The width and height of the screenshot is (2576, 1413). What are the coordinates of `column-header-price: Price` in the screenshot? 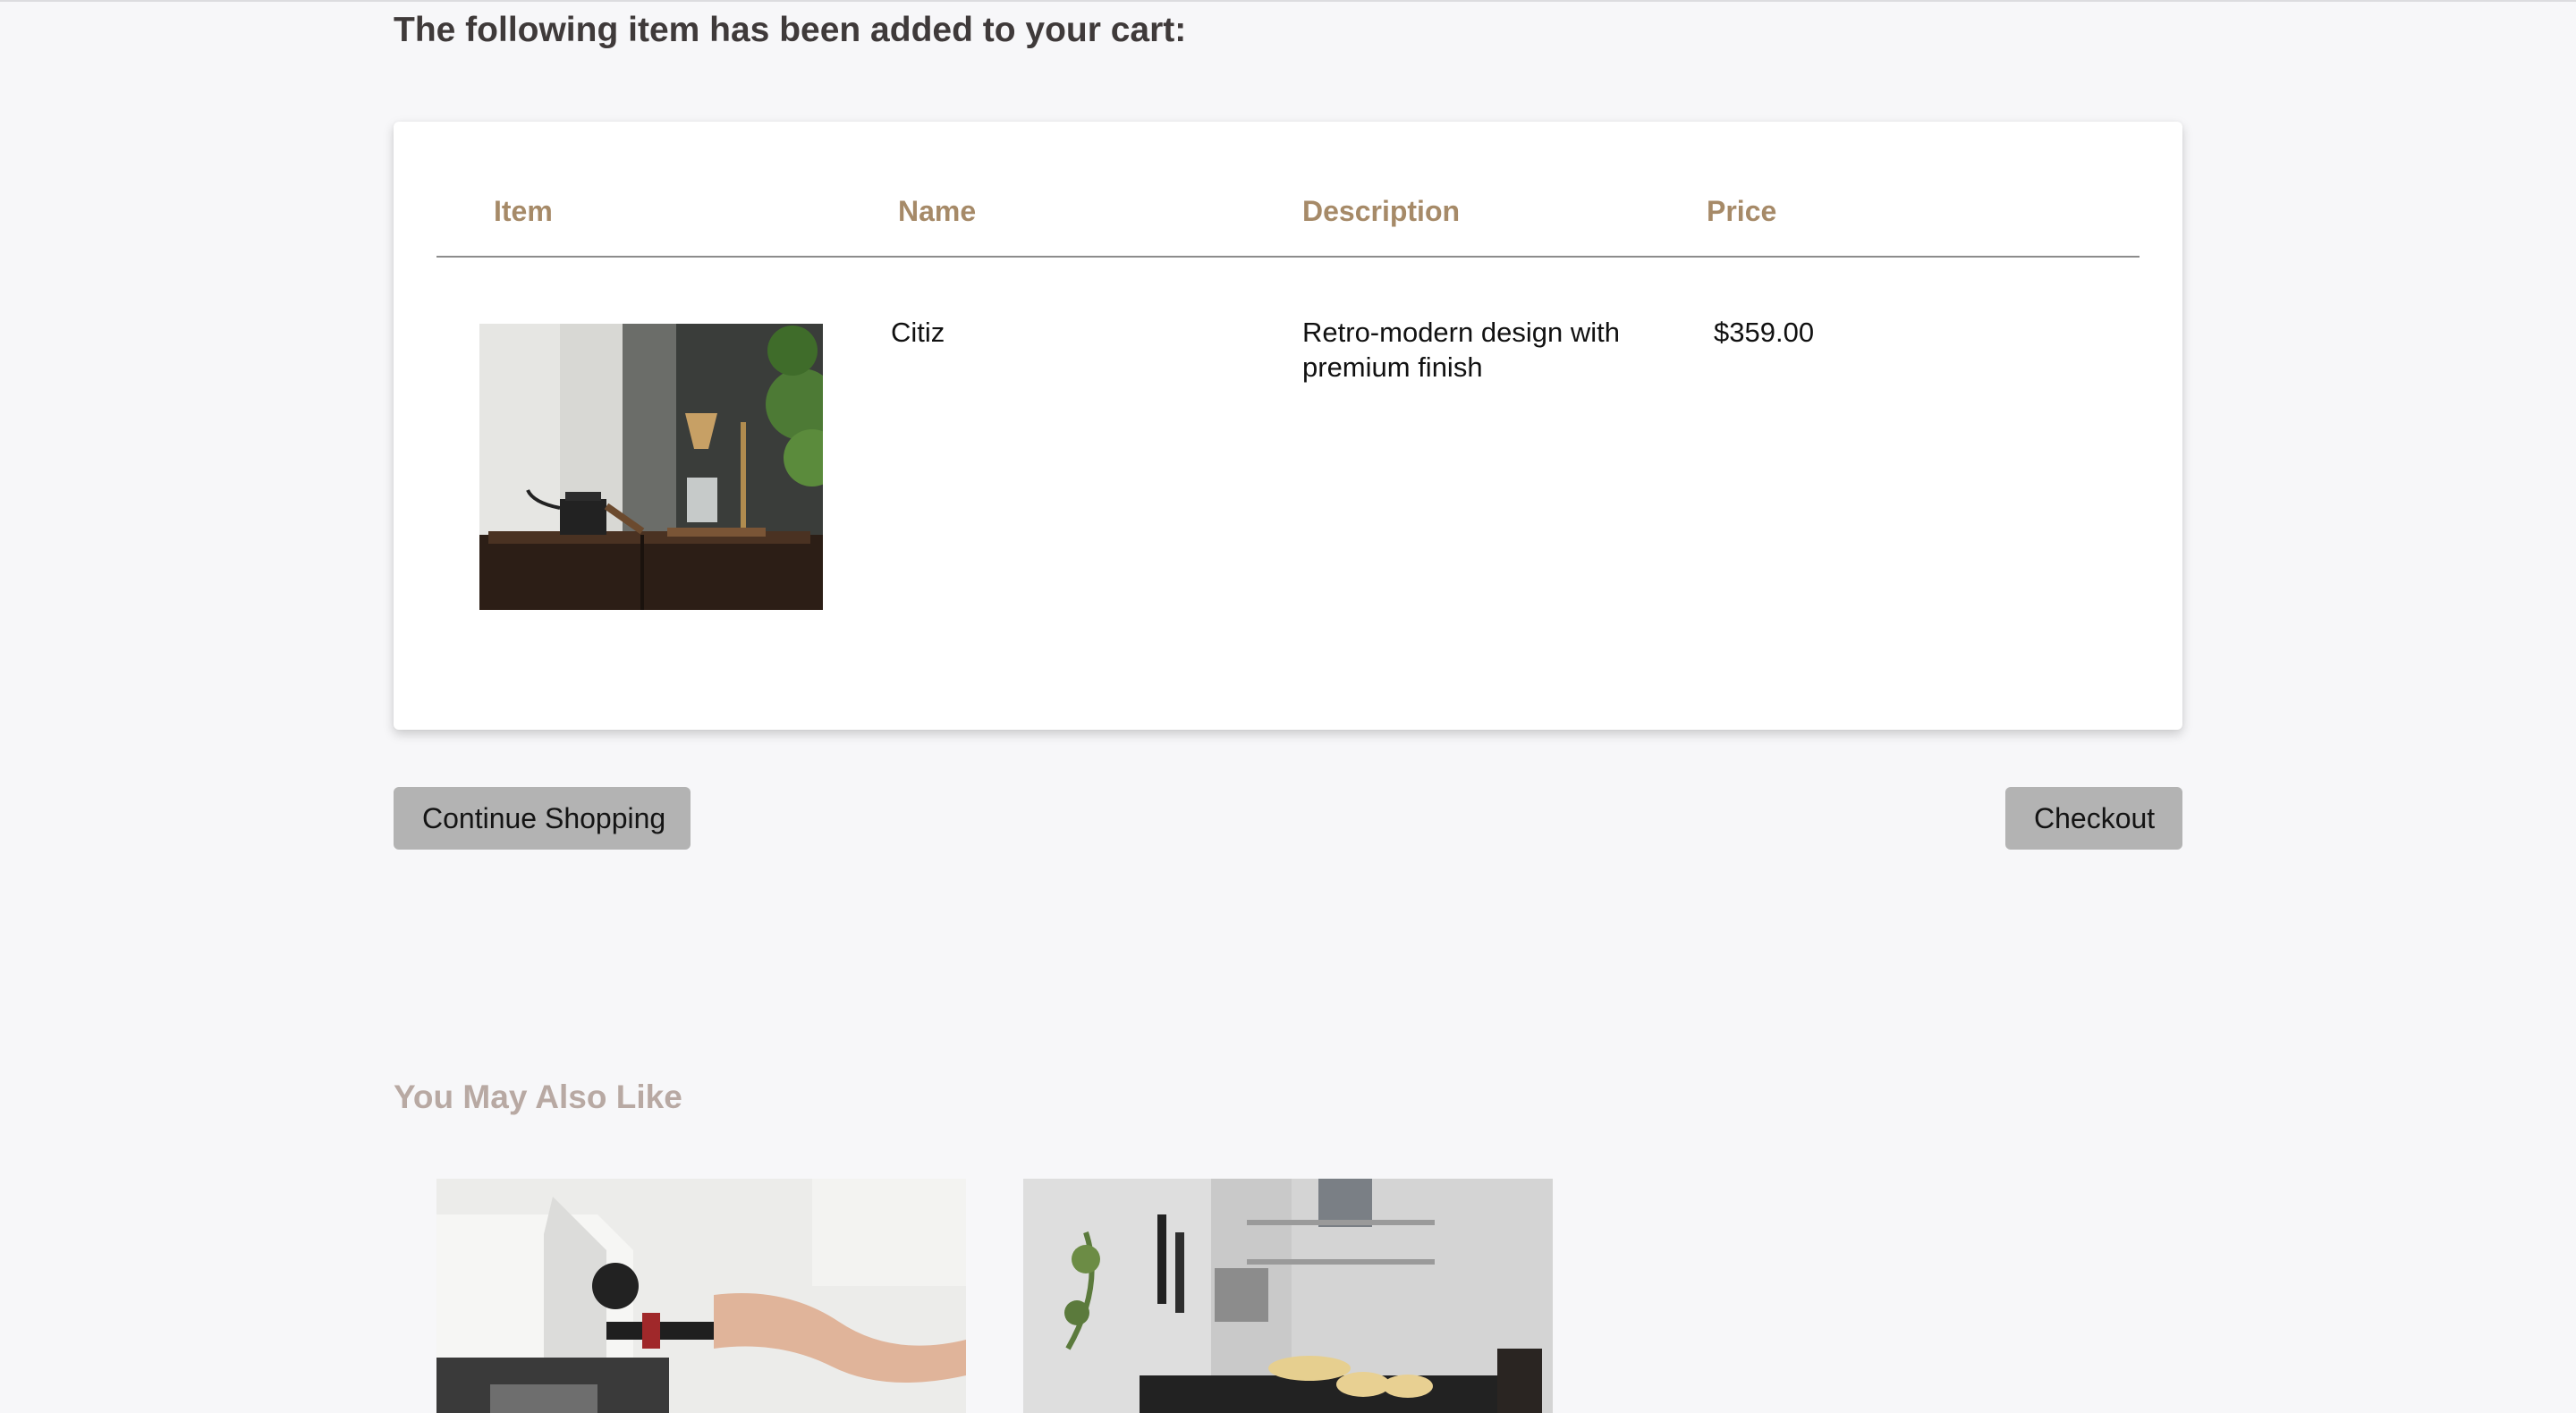 It's located at (1742, 211).